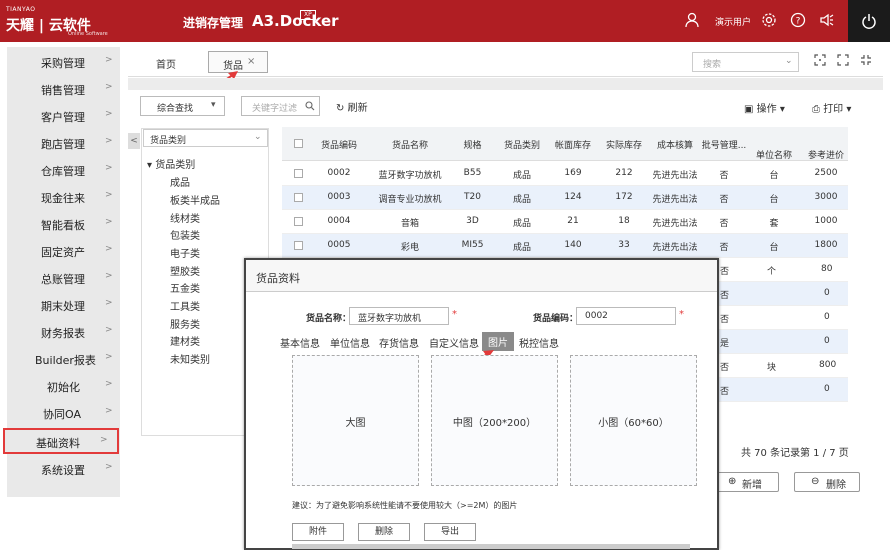 The image size is (890, 550). Describe the element at coordinates (63, 170) in the screenshot. I see `sidebar-item-warehouse: 仓库管理 >` at that location.